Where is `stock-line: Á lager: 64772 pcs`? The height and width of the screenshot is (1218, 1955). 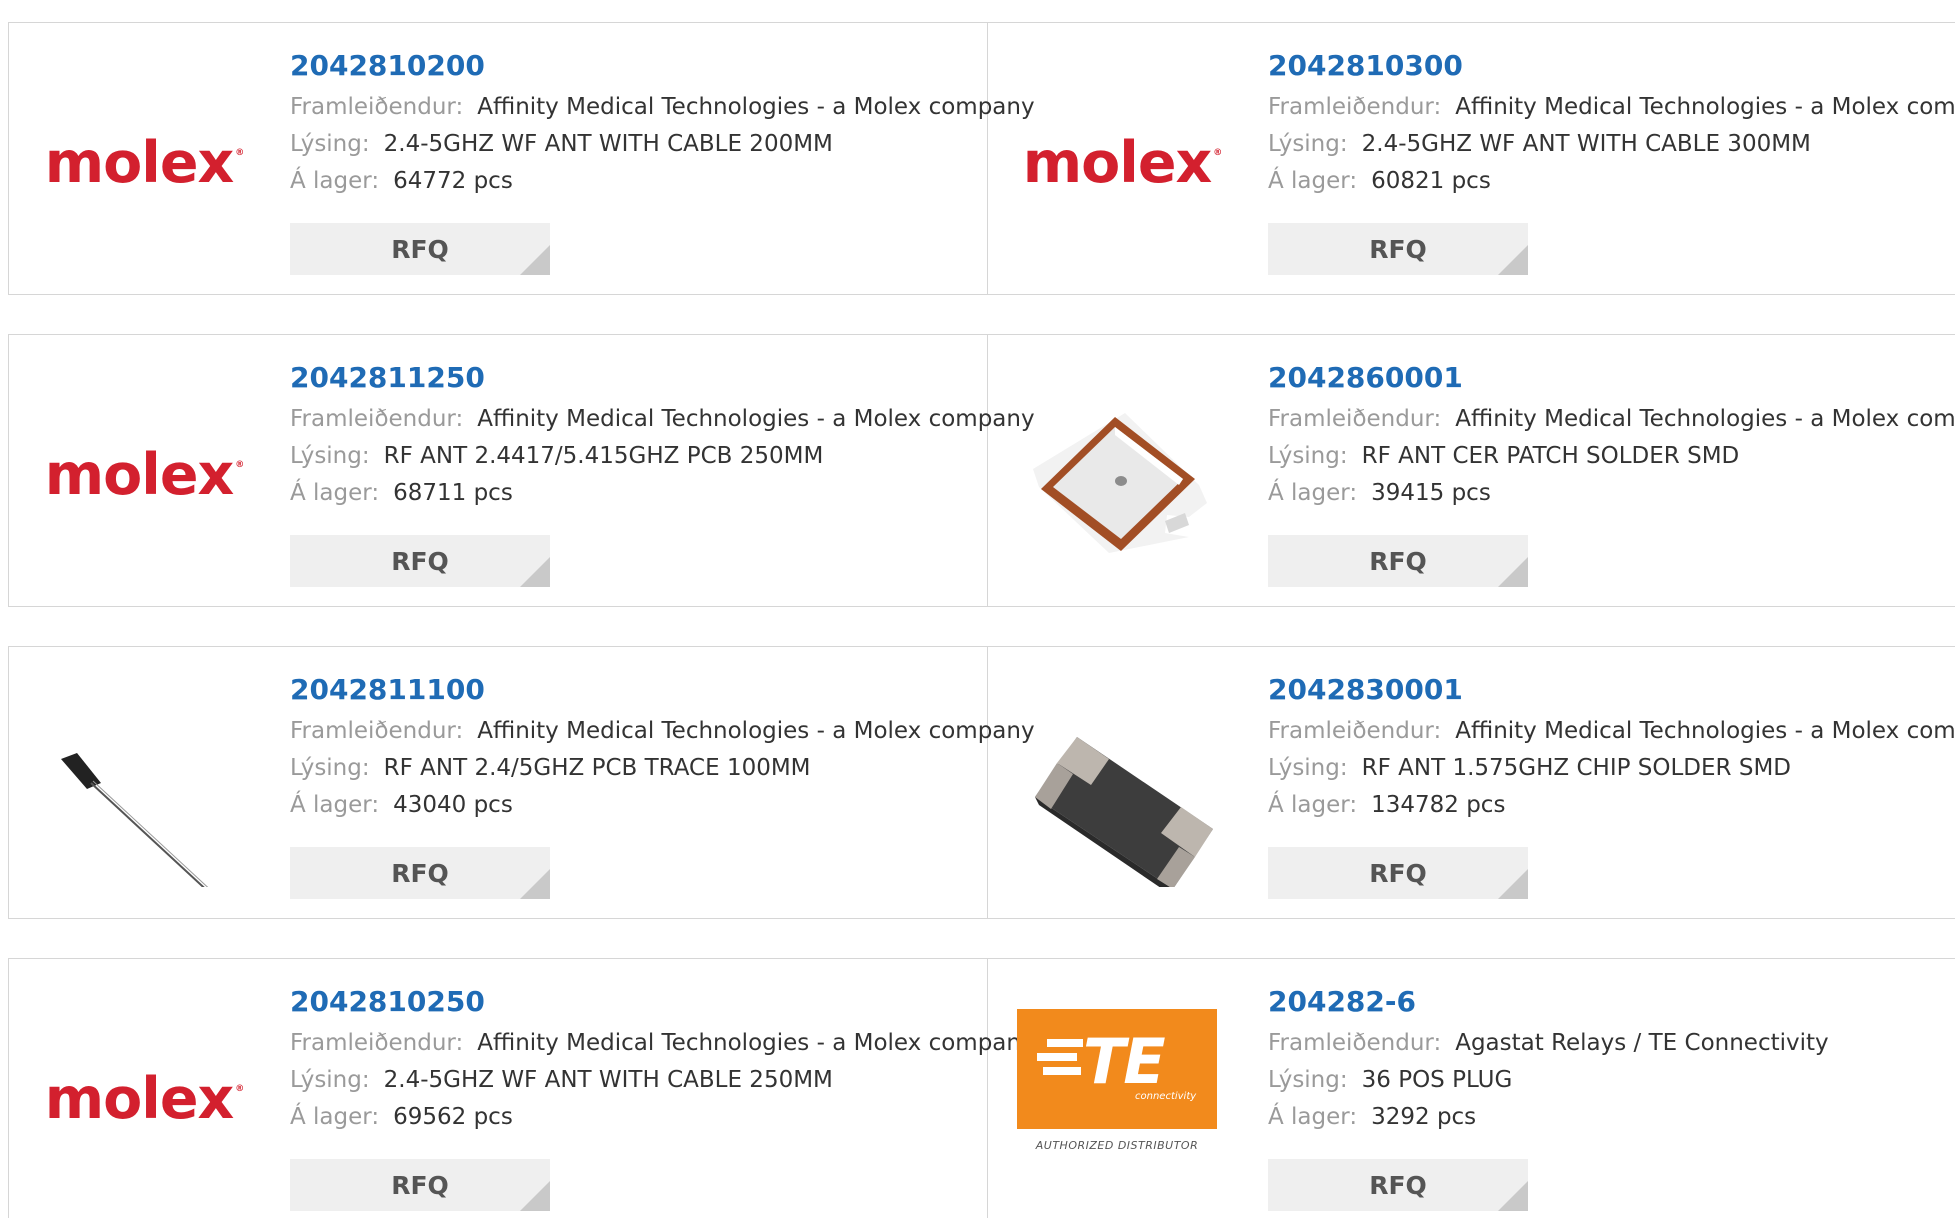 stock-line: Á lager: 64772 pcs is located at coordinates (662, 181).